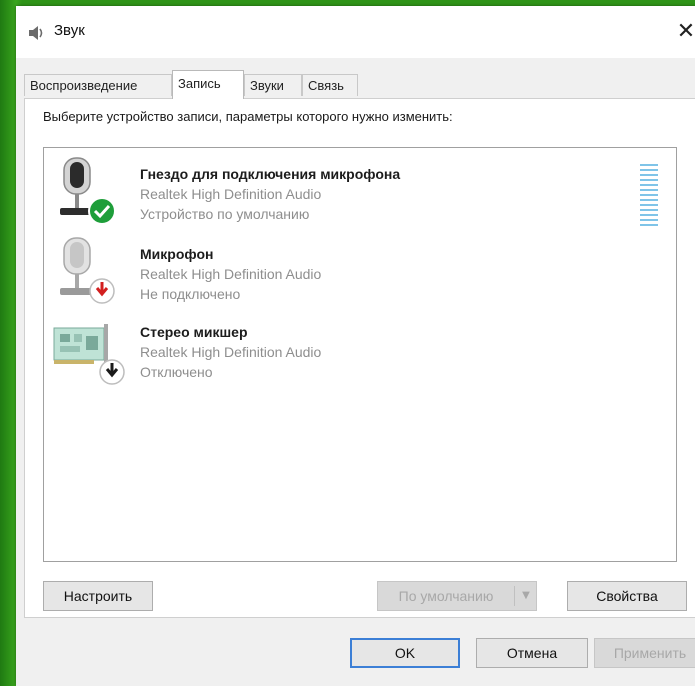 This screenshot has width=695, height=686. I want to click on device-name: Гнездо для подключения микрофона, so click(270, 174).